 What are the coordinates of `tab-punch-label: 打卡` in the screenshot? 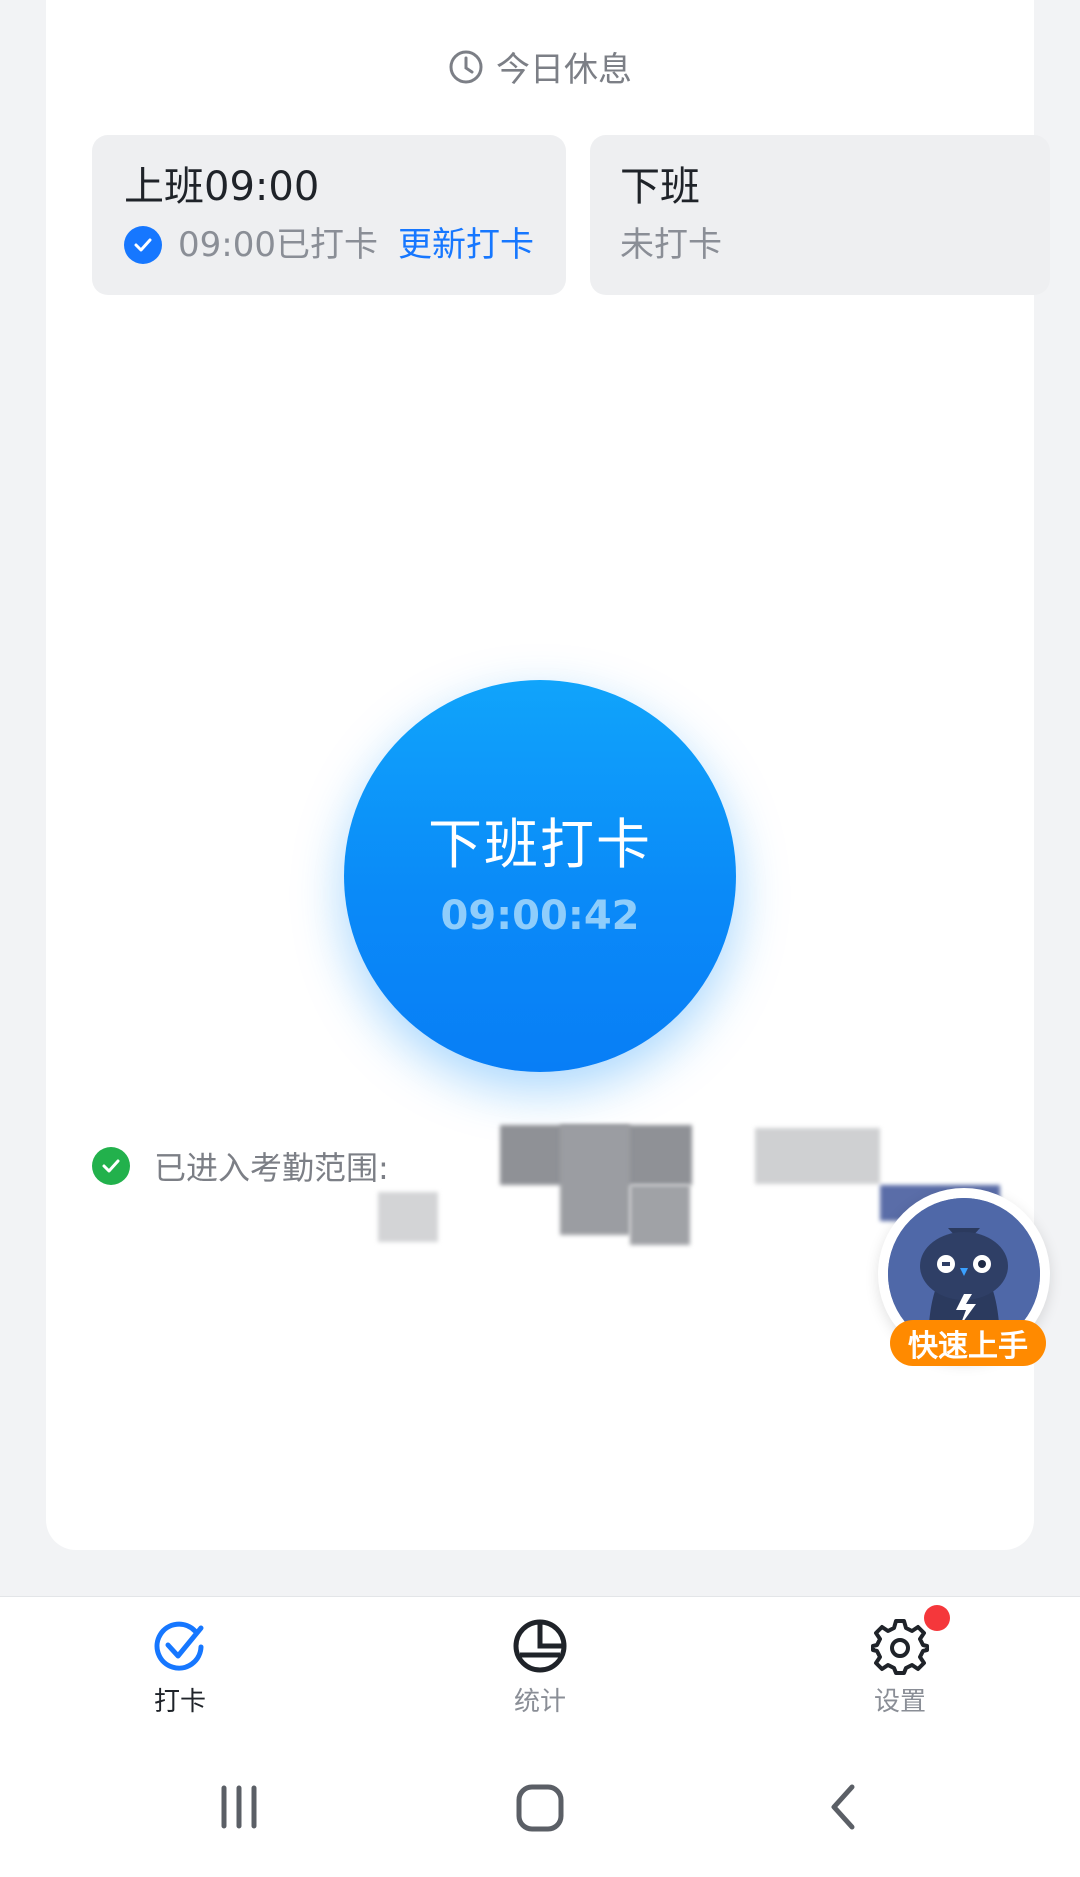 It's located at (179, 1702).